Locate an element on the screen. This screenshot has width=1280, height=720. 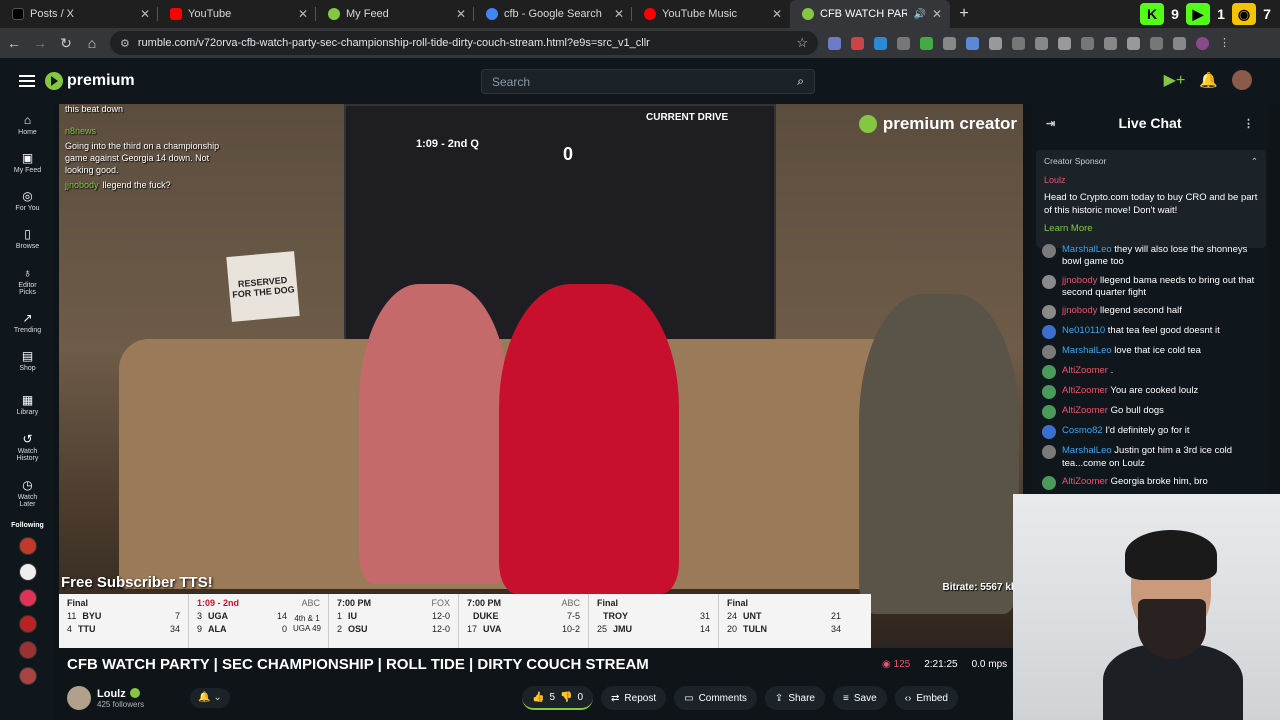
channel-name-row: Loulz is located at coordinates (120, 693).